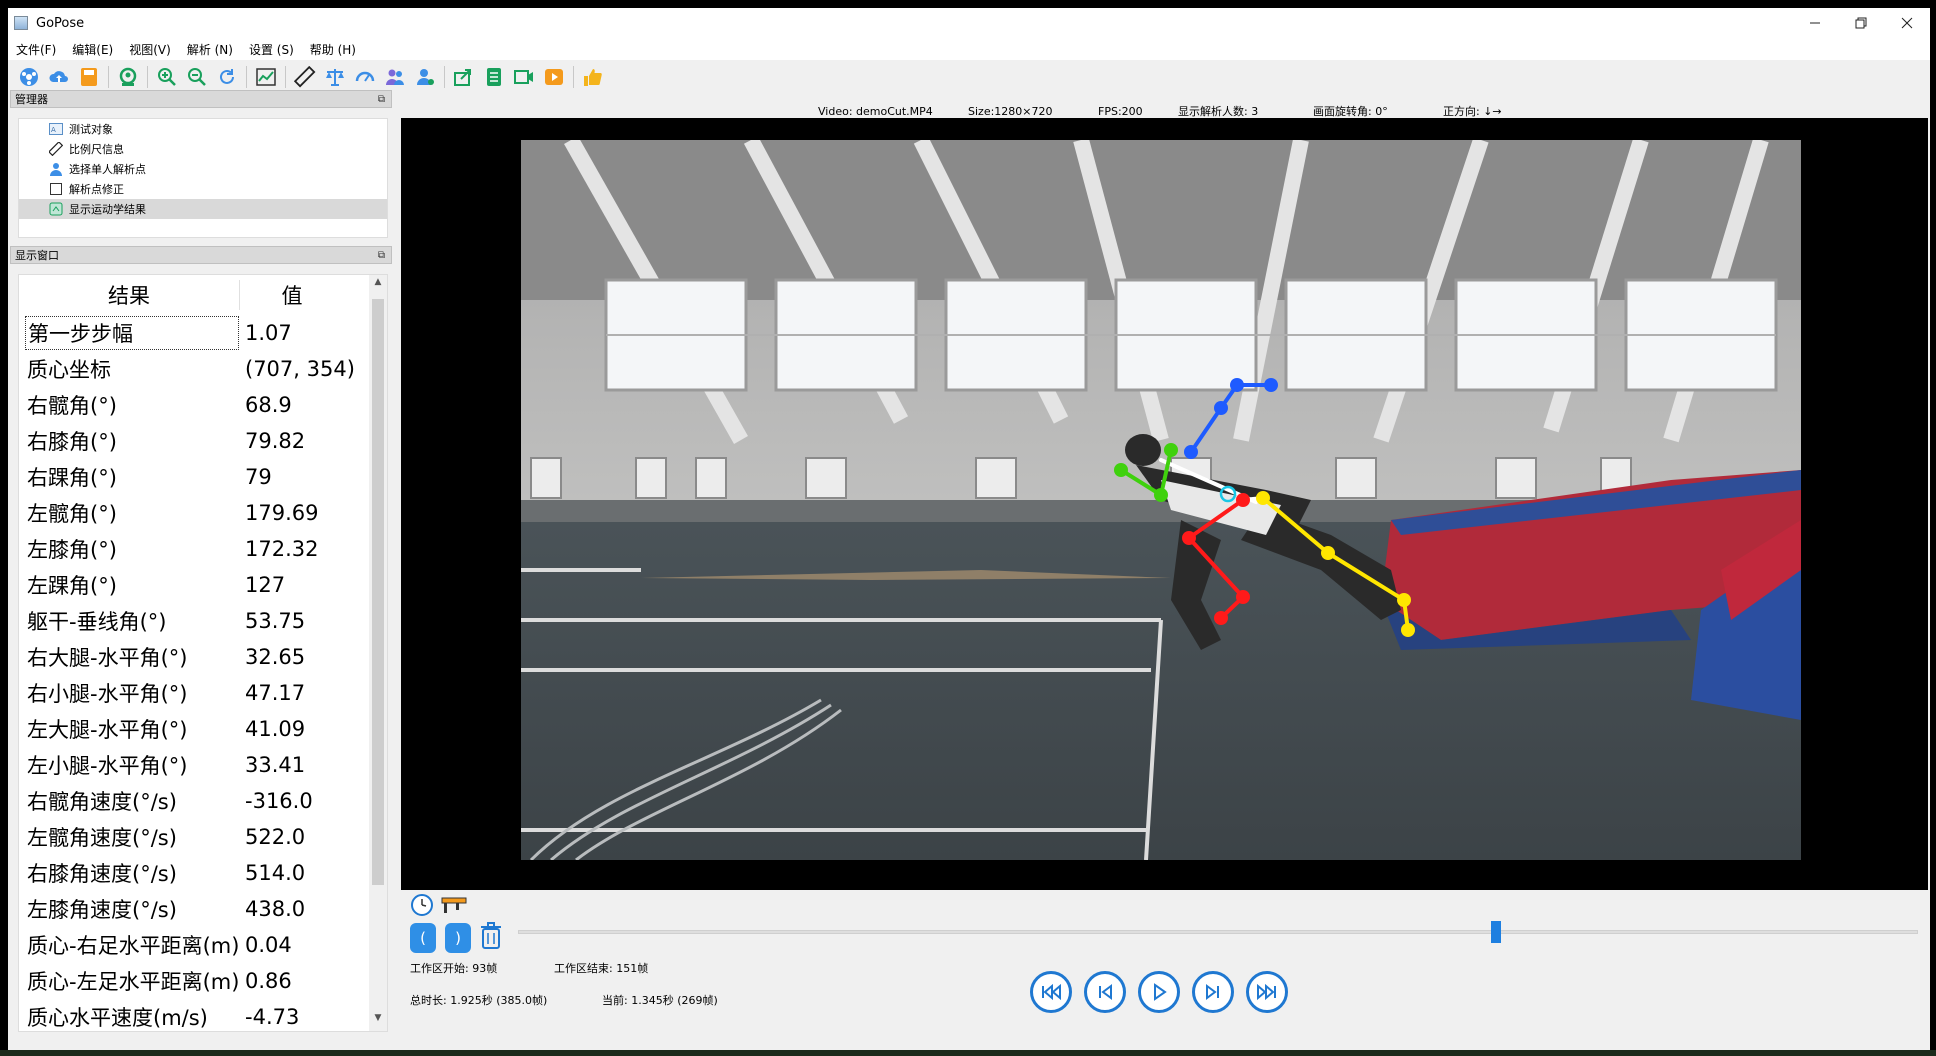 The height and width of the screenshot is (1056, 1936). I want to click on result-value-cell: 522.0, so click(275, 837).